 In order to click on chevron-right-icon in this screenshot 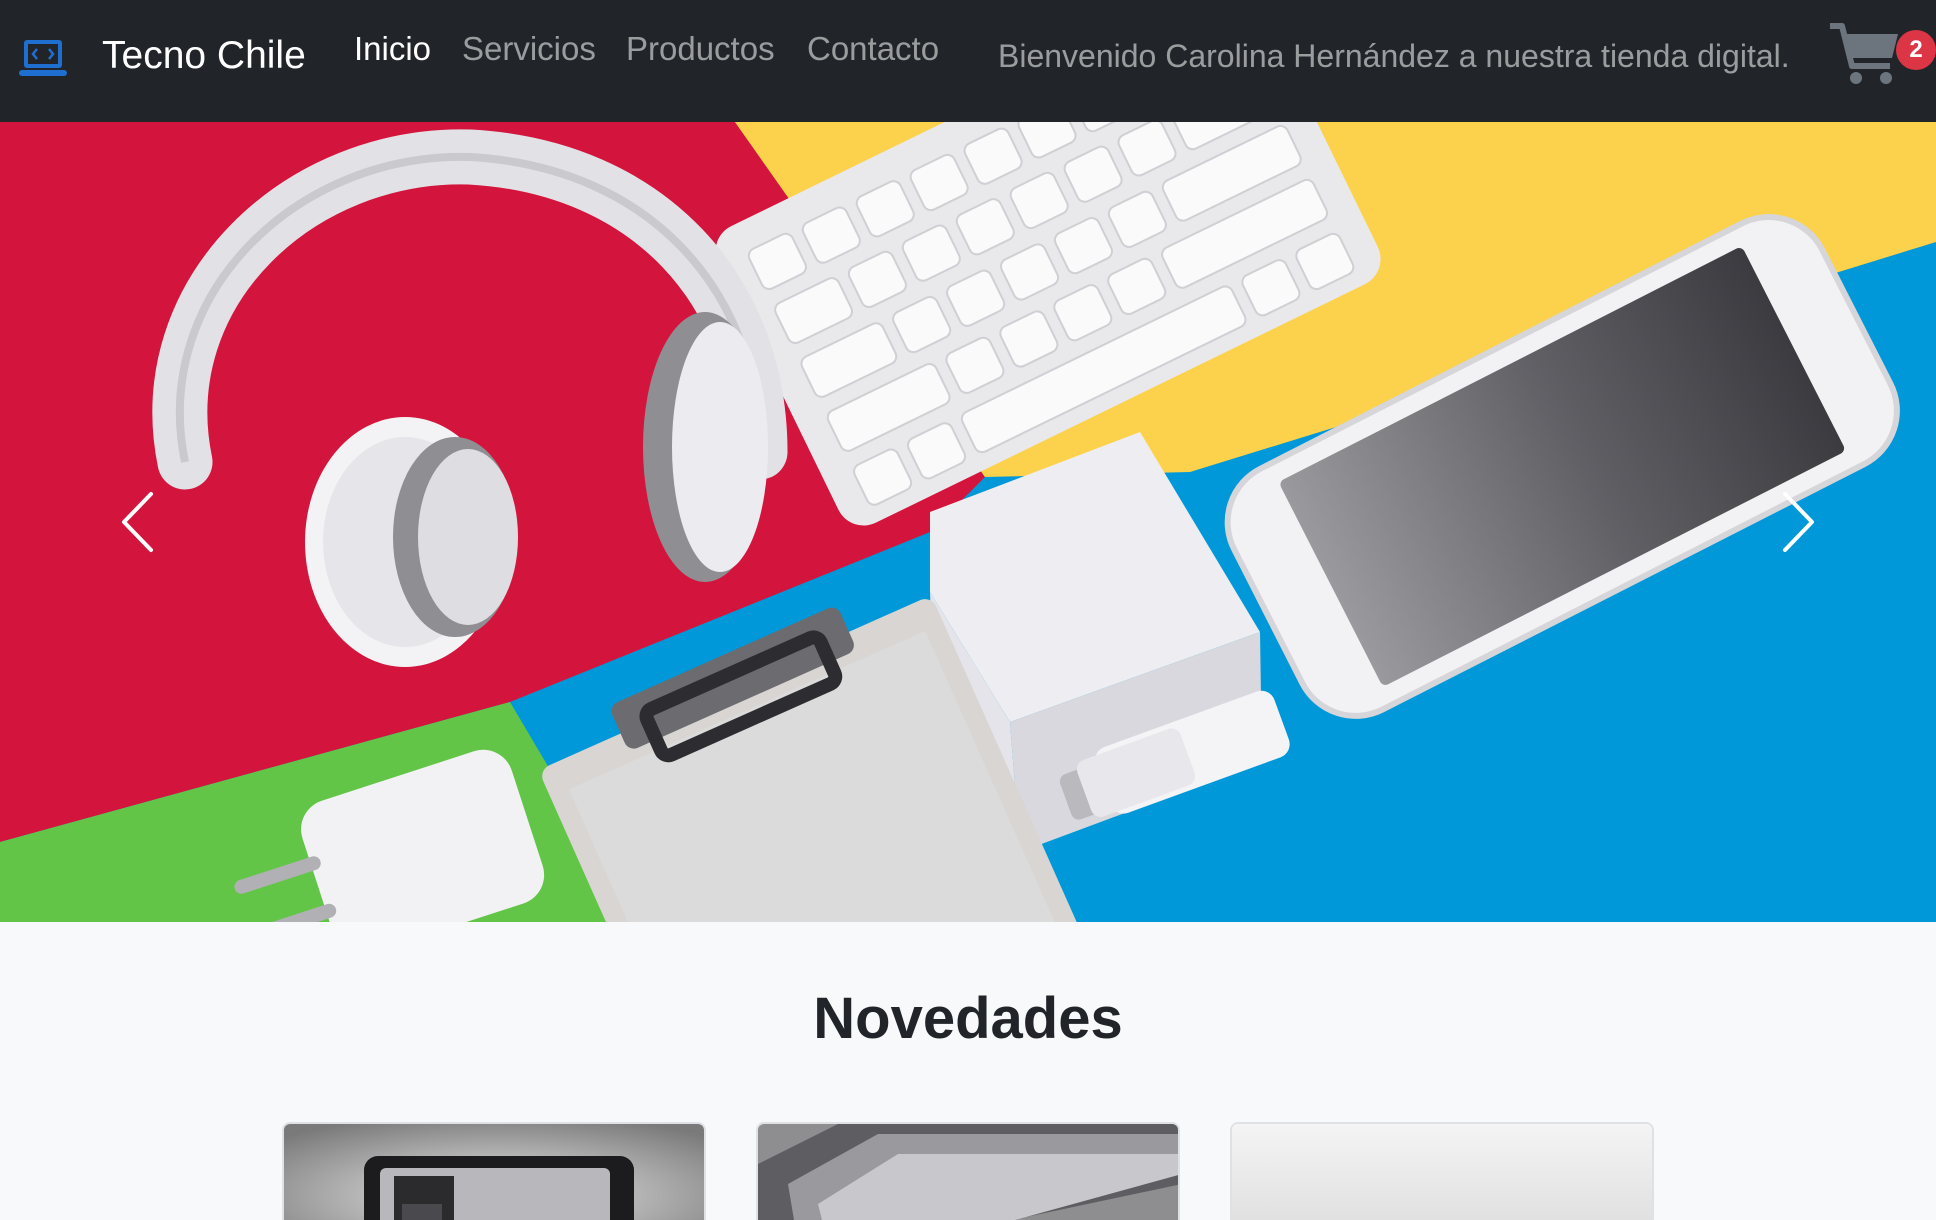, I will do `click(1798, 522)`.